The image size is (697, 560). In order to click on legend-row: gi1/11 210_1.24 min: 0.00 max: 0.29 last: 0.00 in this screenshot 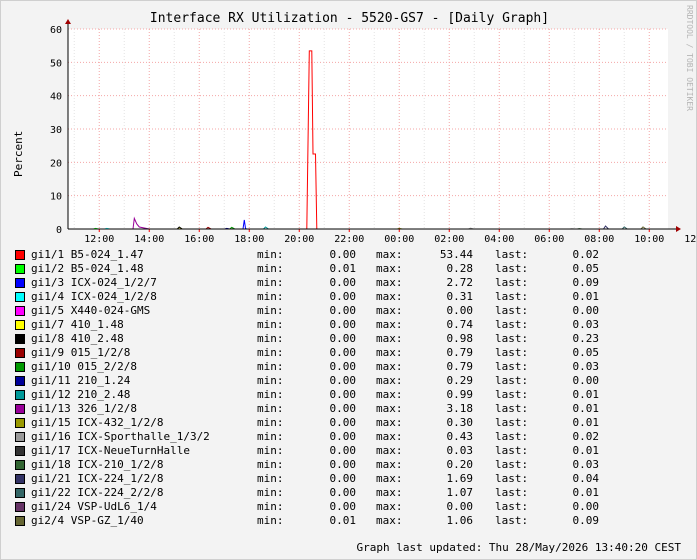, I will do `click(349, 381)`.